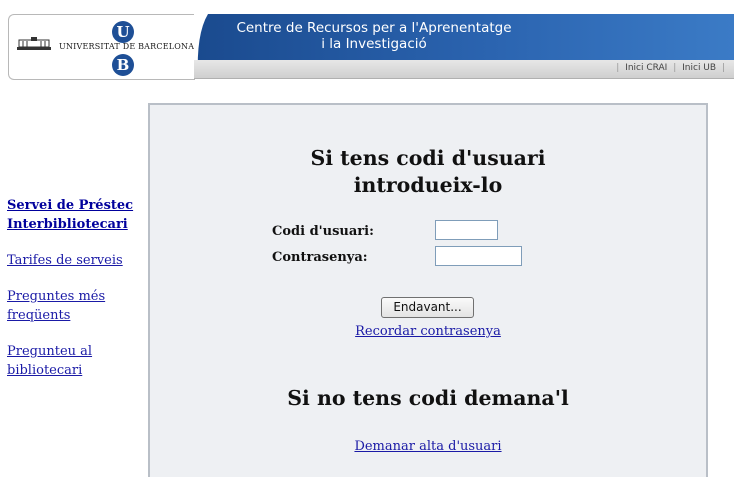 The image size is (734, 477). I want to click on logo-mark: U B, so click(123, 48).